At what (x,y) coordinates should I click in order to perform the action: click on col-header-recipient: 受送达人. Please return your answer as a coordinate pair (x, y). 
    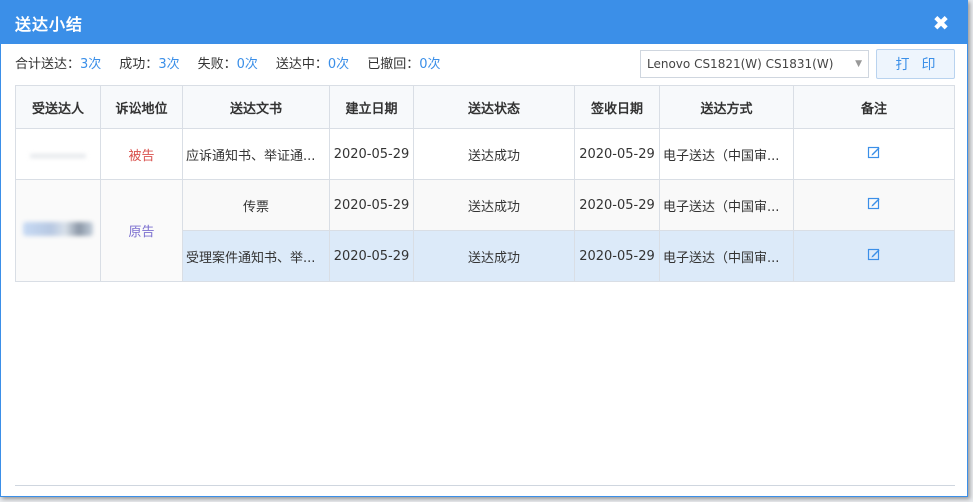
    Looking at the image, I should click on (58, 107).